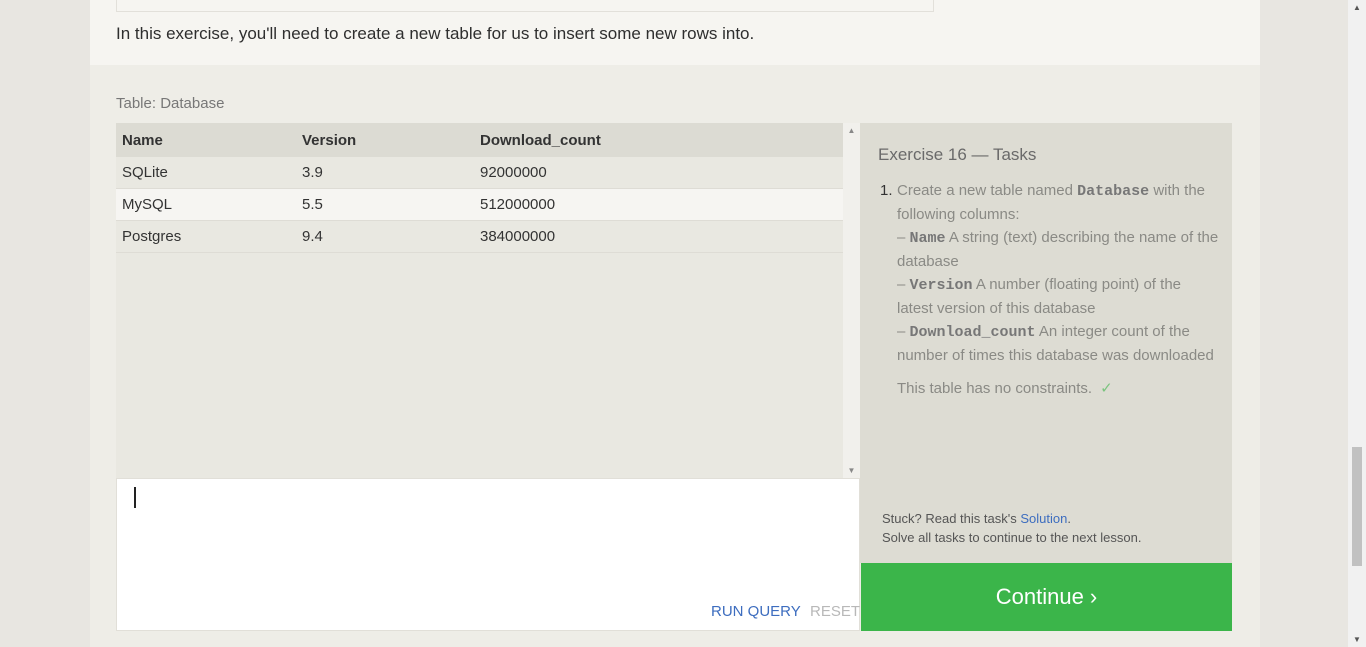 The width and height of the screenshot is (1366, 647). I want to click on table-row: MySQL 5.5 512000000, so click(479, 204).